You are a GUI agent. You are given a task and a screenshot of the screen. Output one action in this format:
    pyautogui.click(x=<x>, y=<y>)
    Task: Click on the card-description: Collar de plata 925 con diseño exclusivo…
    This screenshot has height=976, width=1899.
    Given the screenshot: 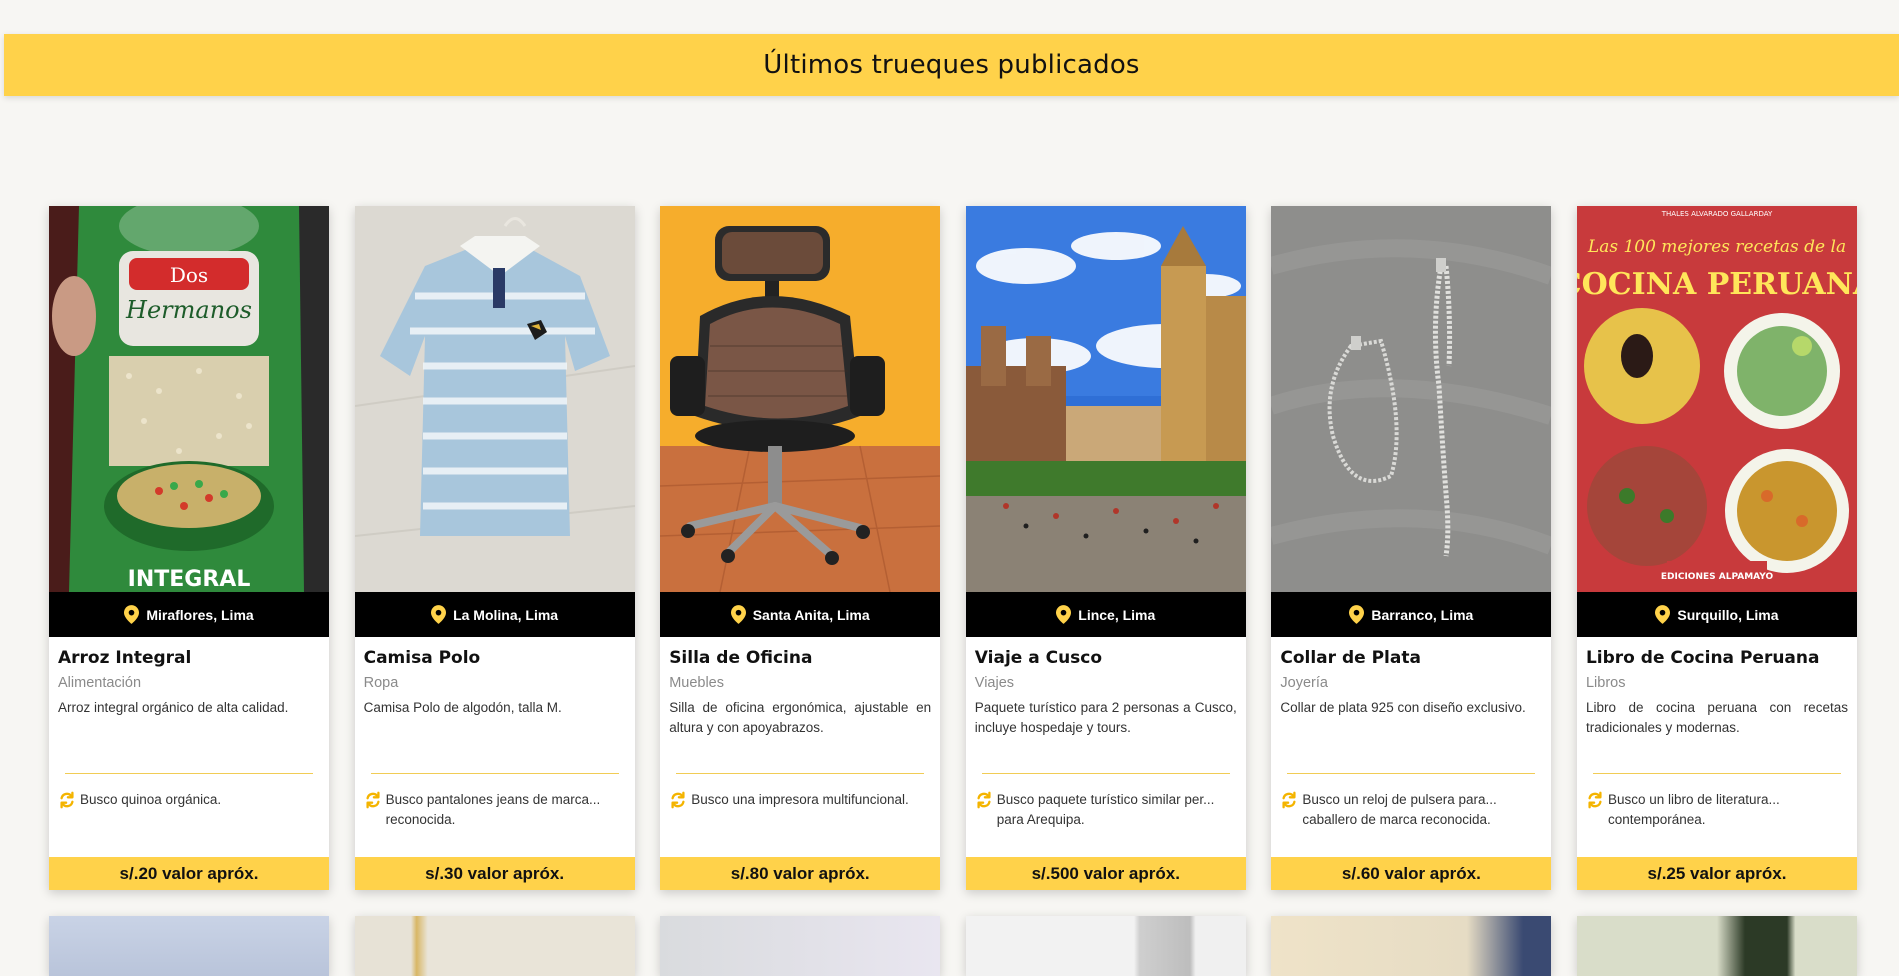 What is the action you would take?
    pyautogui.click(x=1403, y=707)
    